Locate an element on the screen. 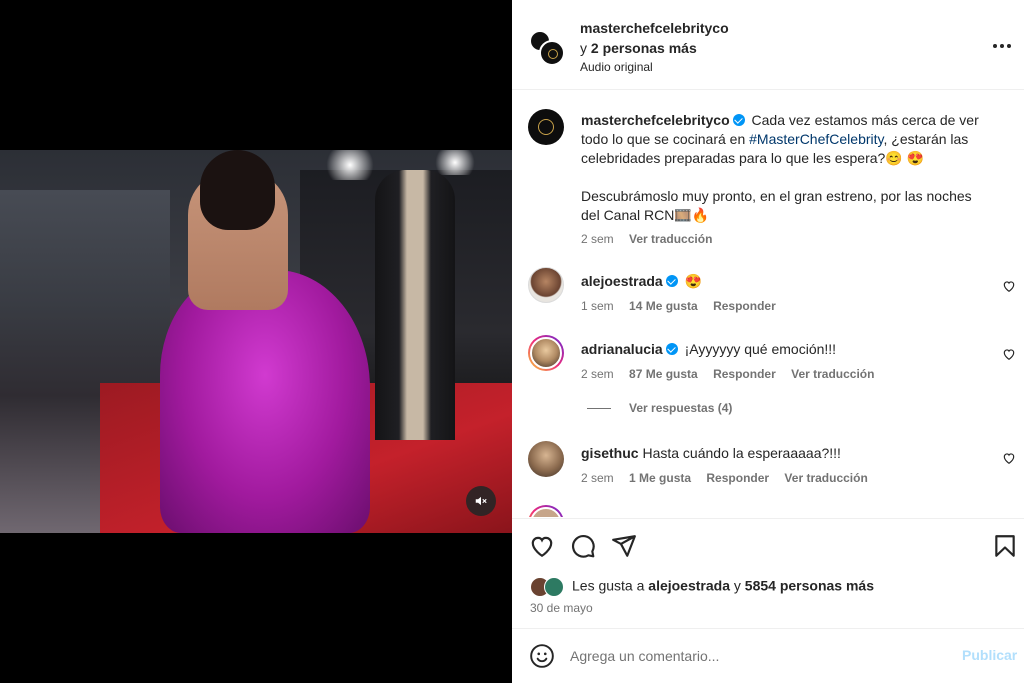  mute-button is located at coordinates (481, 501).